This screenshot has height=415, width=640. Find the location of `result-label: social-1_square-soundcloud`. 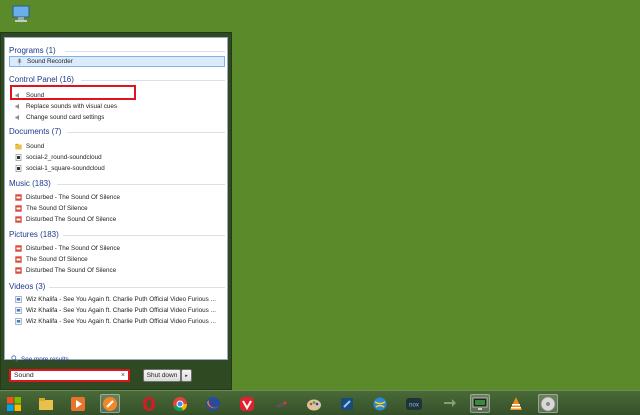

result-label: social-1_square-soundcloud is located at coordinates (65, 168).